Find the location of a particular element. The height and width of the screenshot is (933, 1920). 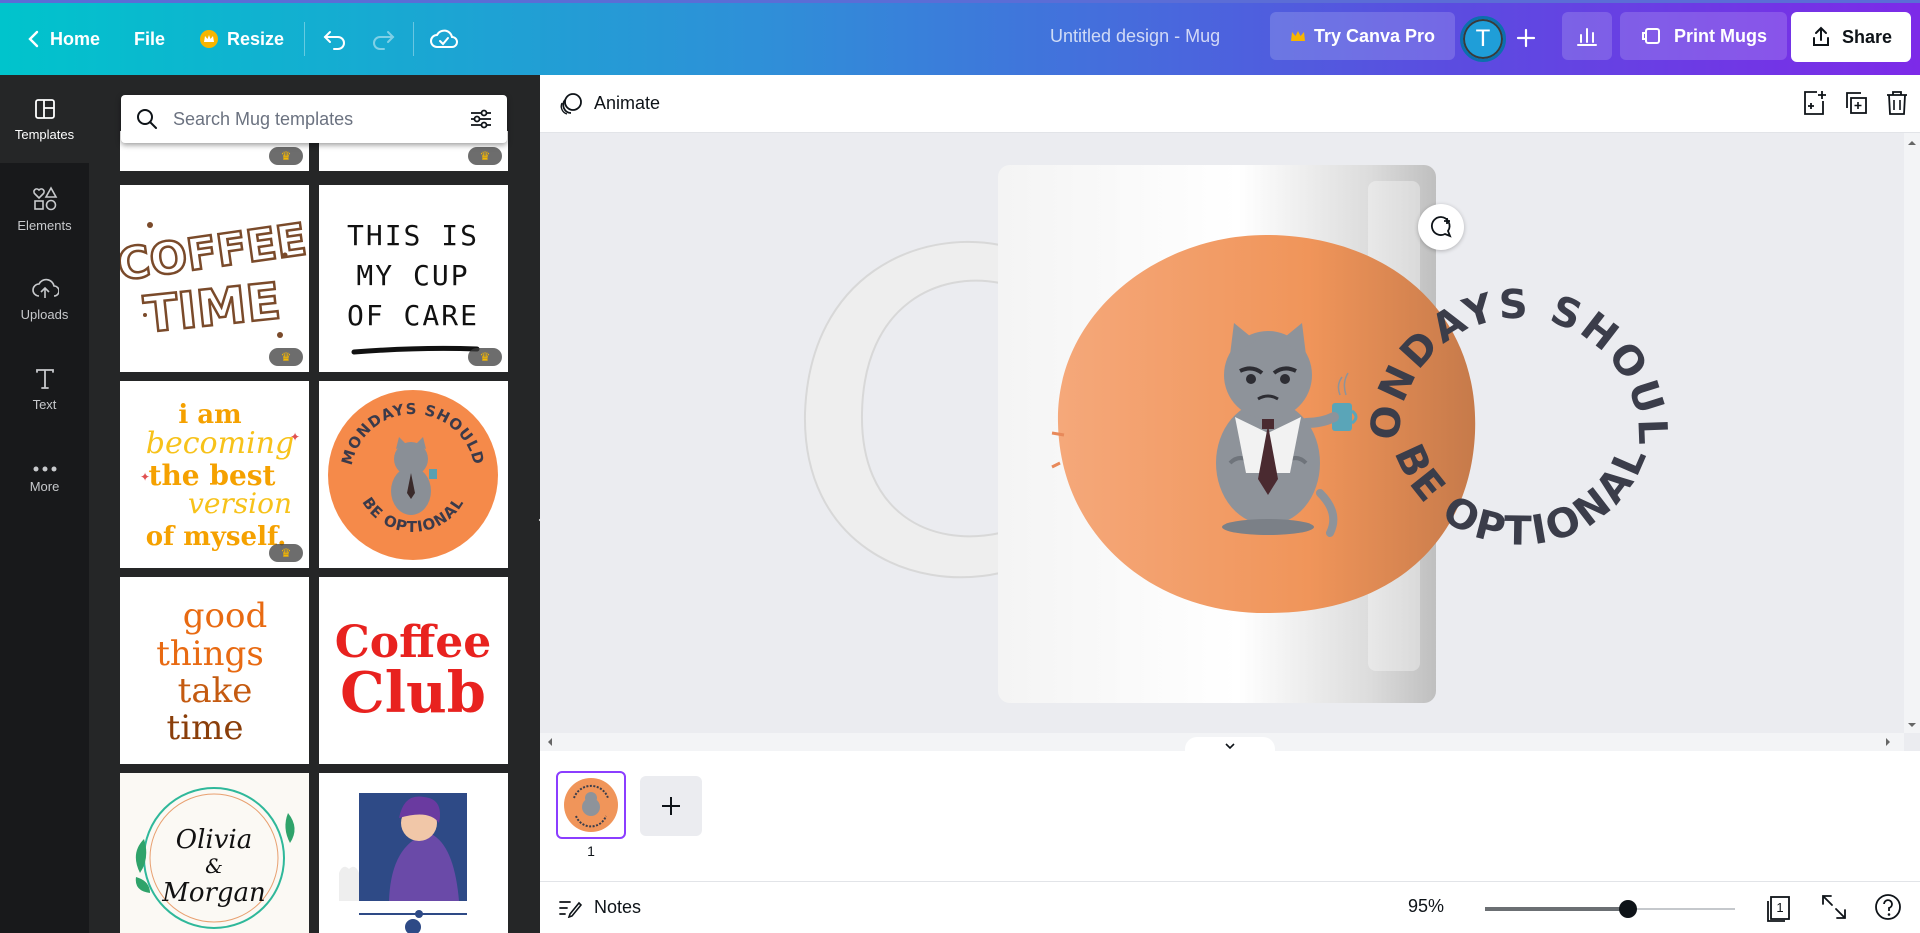

rail-item-uploads: Uploads is located at coordinates (44, 299).